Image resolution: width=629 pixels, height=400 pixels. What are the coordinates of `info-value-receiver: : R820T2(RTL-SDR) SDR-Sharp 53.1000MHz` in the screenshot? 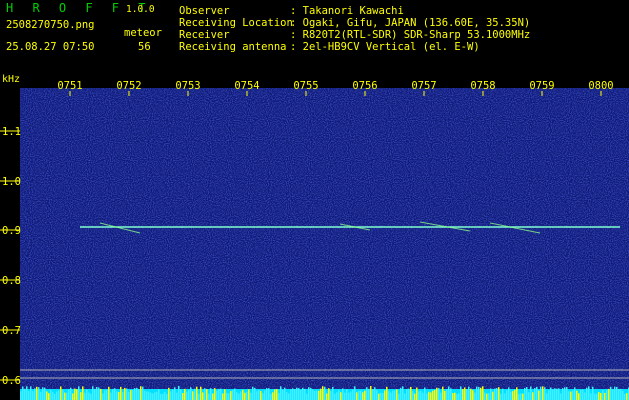 It's located at (410, 35).